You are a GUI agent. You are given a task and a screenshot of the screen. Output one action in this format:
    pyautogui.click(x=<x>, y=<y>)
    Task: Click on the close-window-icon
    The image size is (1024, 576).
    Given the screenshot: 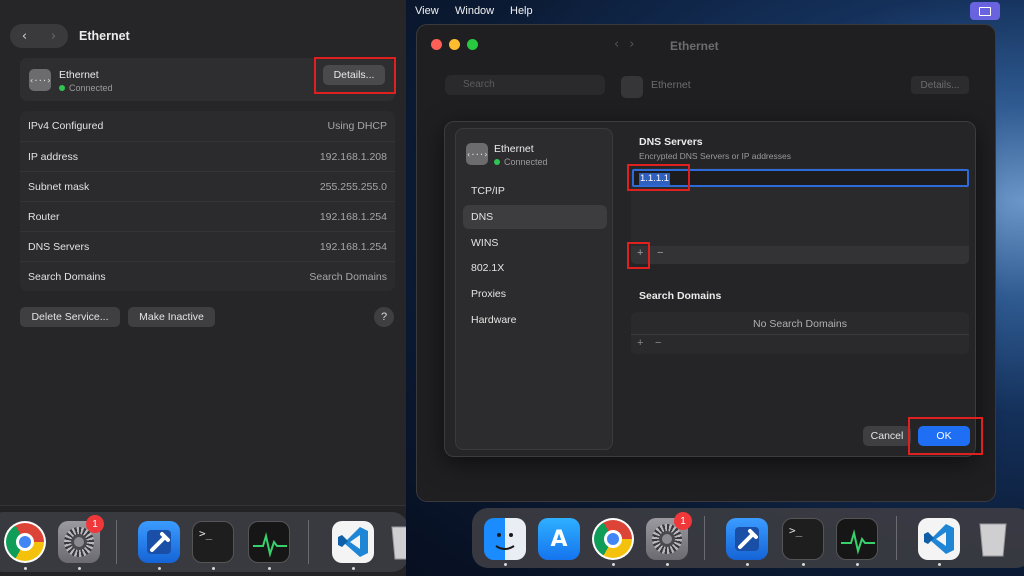 What is the action you would take?
    pyautogui.click(x=436, y=44)
    